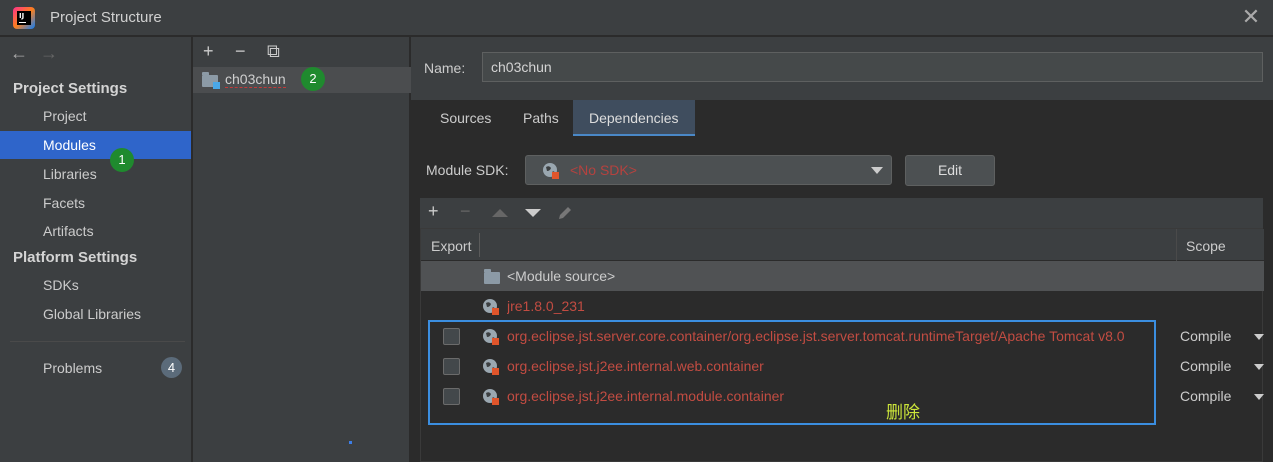  Describe the element at coordinates (313, 79) in the screenshot. I see `step-badge-2: 2` at that location.